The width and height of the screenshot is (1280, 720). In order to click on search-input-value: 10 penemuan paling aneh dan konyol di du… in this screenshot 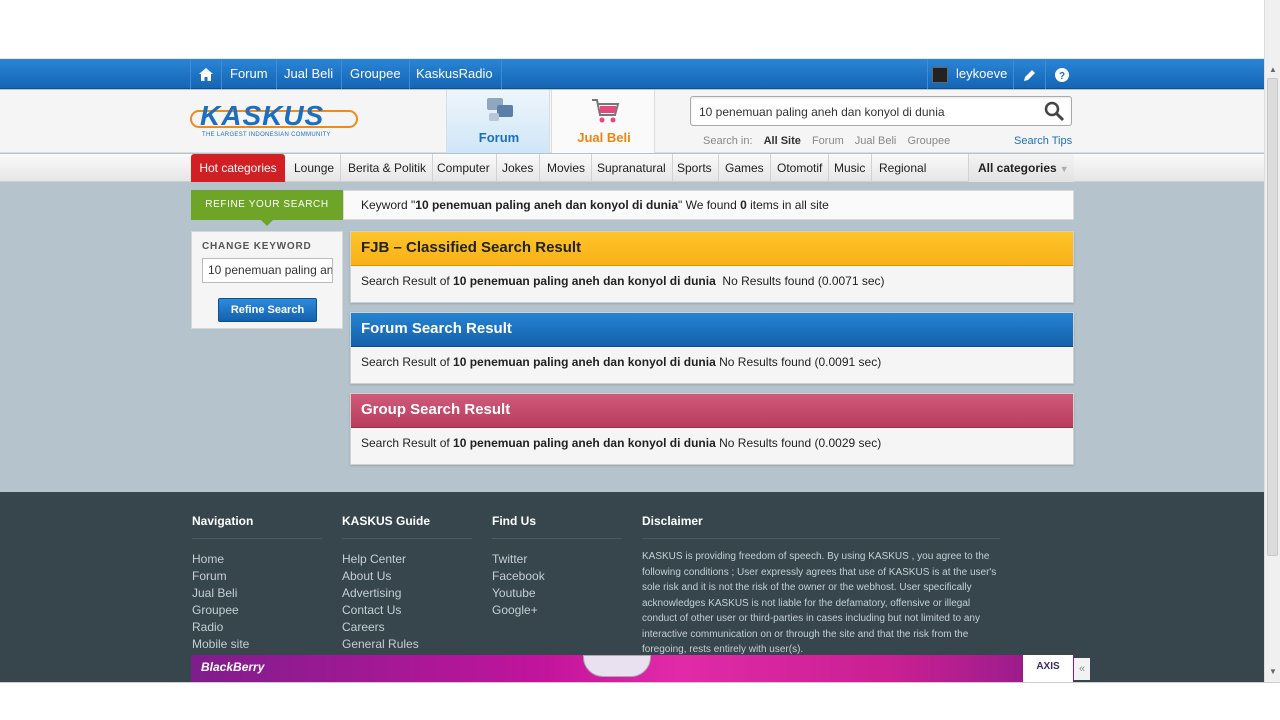, I will do `click(822, 112)`.